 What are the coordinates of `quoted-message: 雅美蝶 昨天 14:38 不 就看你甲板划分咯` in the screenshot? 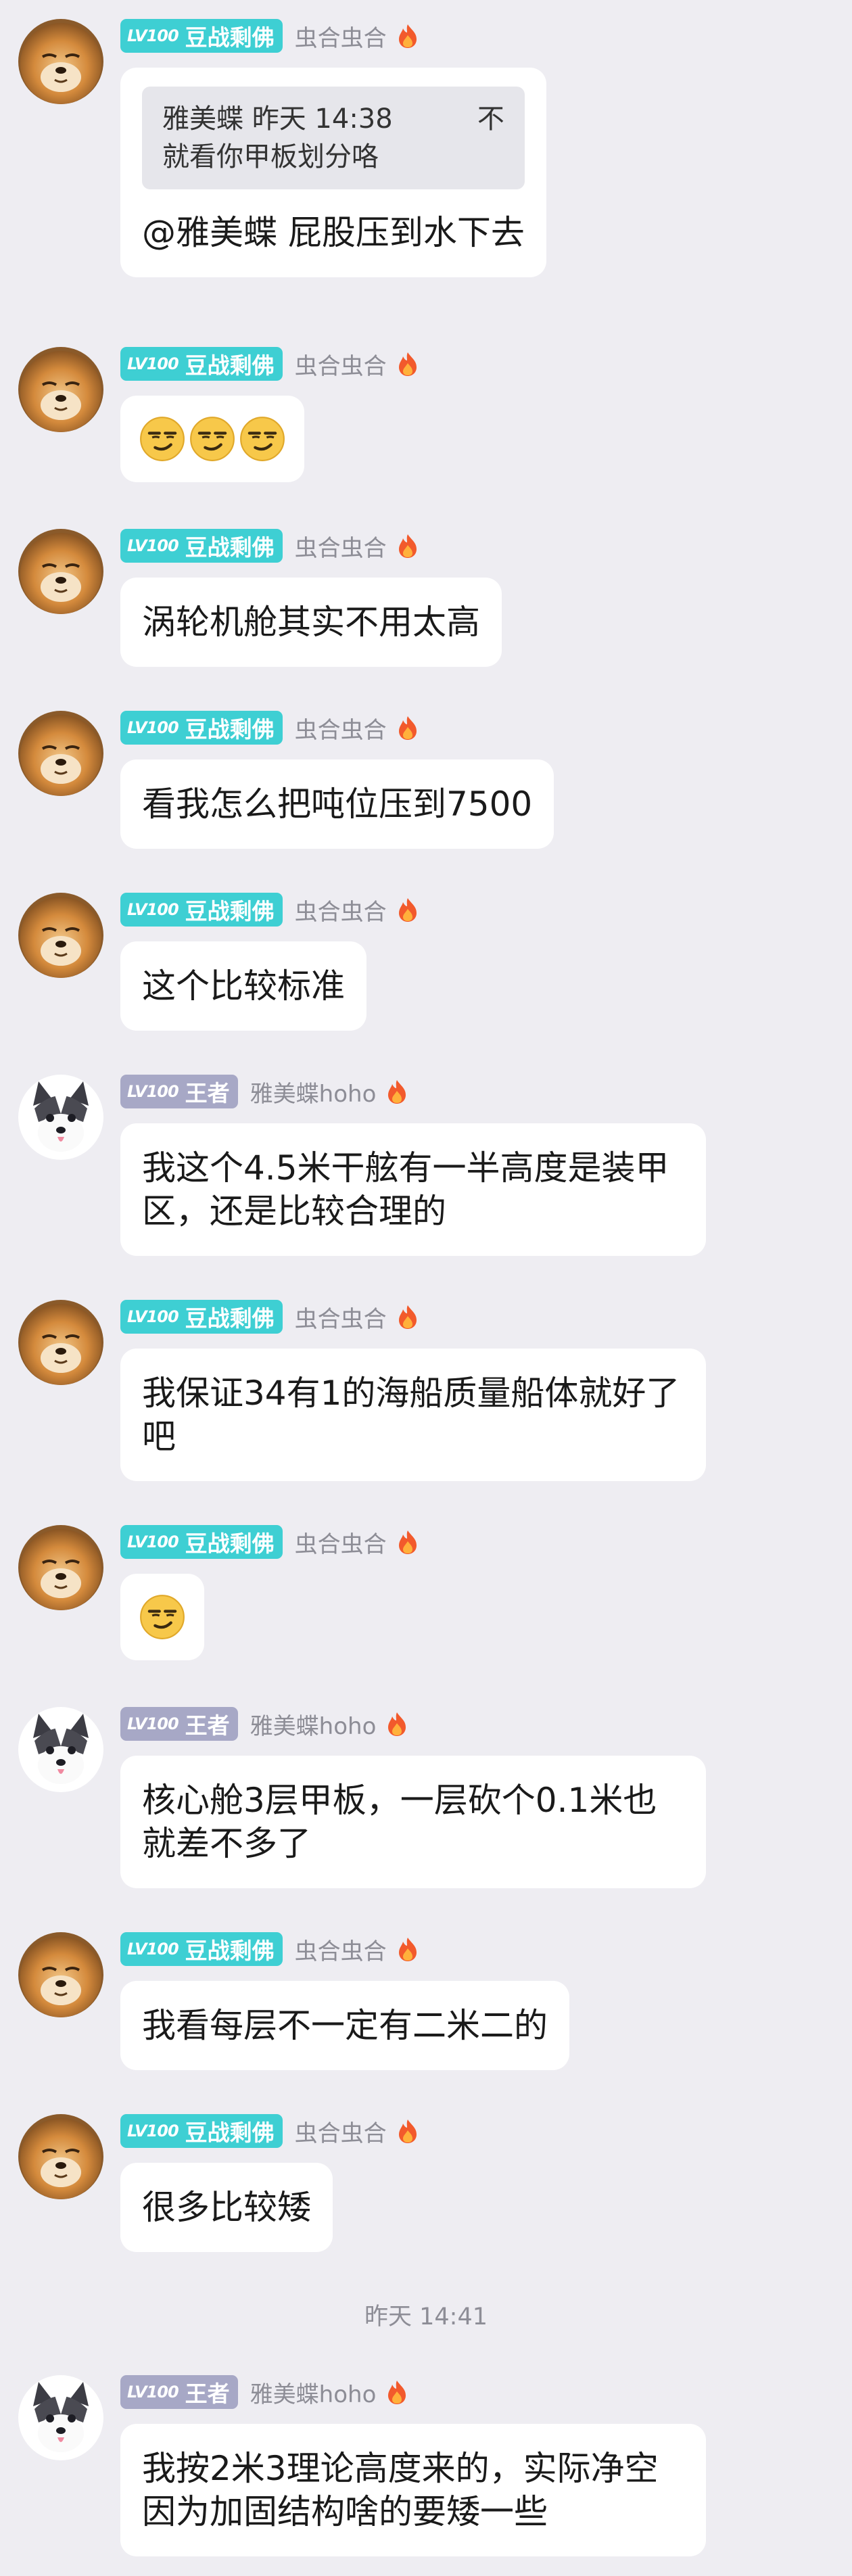 It's located at (334, 138).